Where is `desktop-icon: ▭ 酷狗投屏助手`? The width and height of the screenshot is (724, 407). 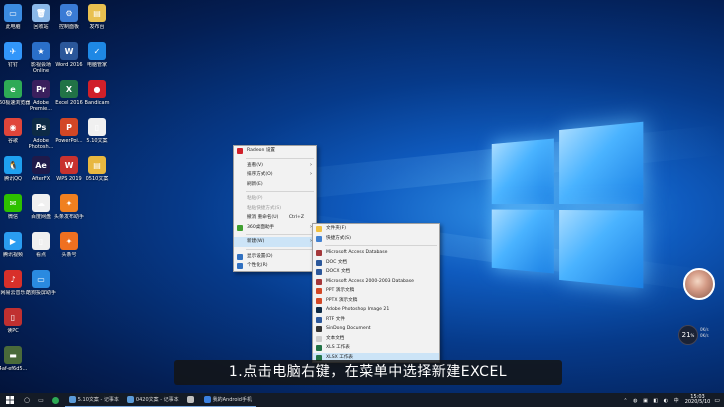 desktop-icon: ▭ 酷狗投屏助手 is located at coordinates (41, 283).